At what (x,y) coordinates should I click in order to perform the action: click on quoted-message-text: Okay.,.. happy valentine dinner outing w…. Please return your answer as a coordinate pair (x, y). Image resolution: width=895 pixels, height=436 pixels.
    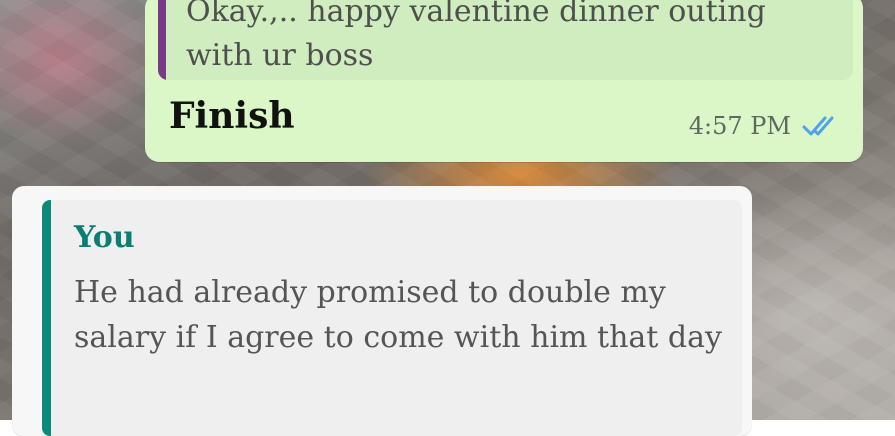
    Looking at the image, I should click on (476, 36).